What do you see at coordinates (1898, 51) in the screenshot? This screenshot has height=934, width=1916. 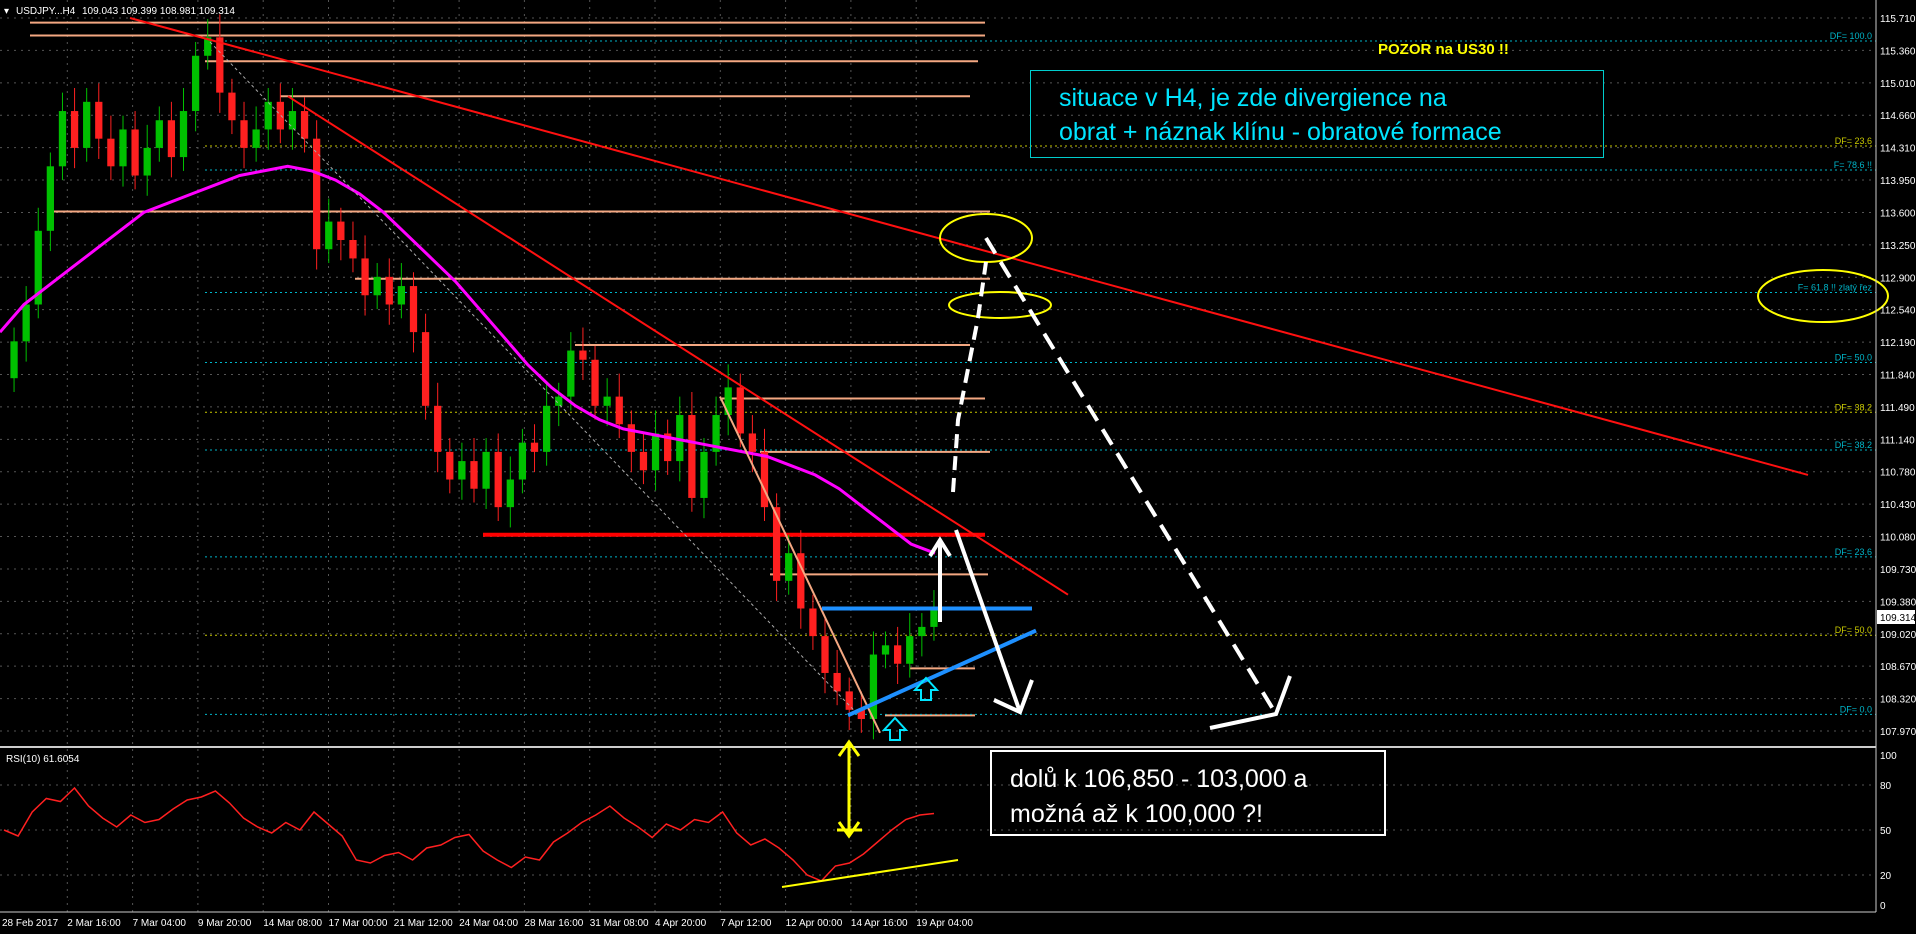 I see `price-tick: 115.360` at bounding box center [1898, 51].